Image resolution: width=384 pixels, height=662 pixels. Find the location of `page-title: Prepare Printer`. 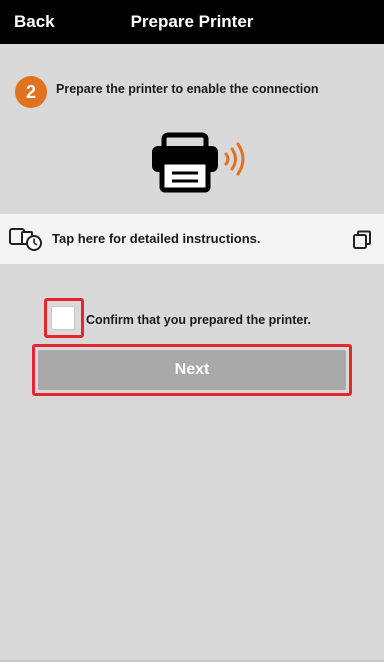

page-title: Prepare Printer is located at coordinates (192, 21).